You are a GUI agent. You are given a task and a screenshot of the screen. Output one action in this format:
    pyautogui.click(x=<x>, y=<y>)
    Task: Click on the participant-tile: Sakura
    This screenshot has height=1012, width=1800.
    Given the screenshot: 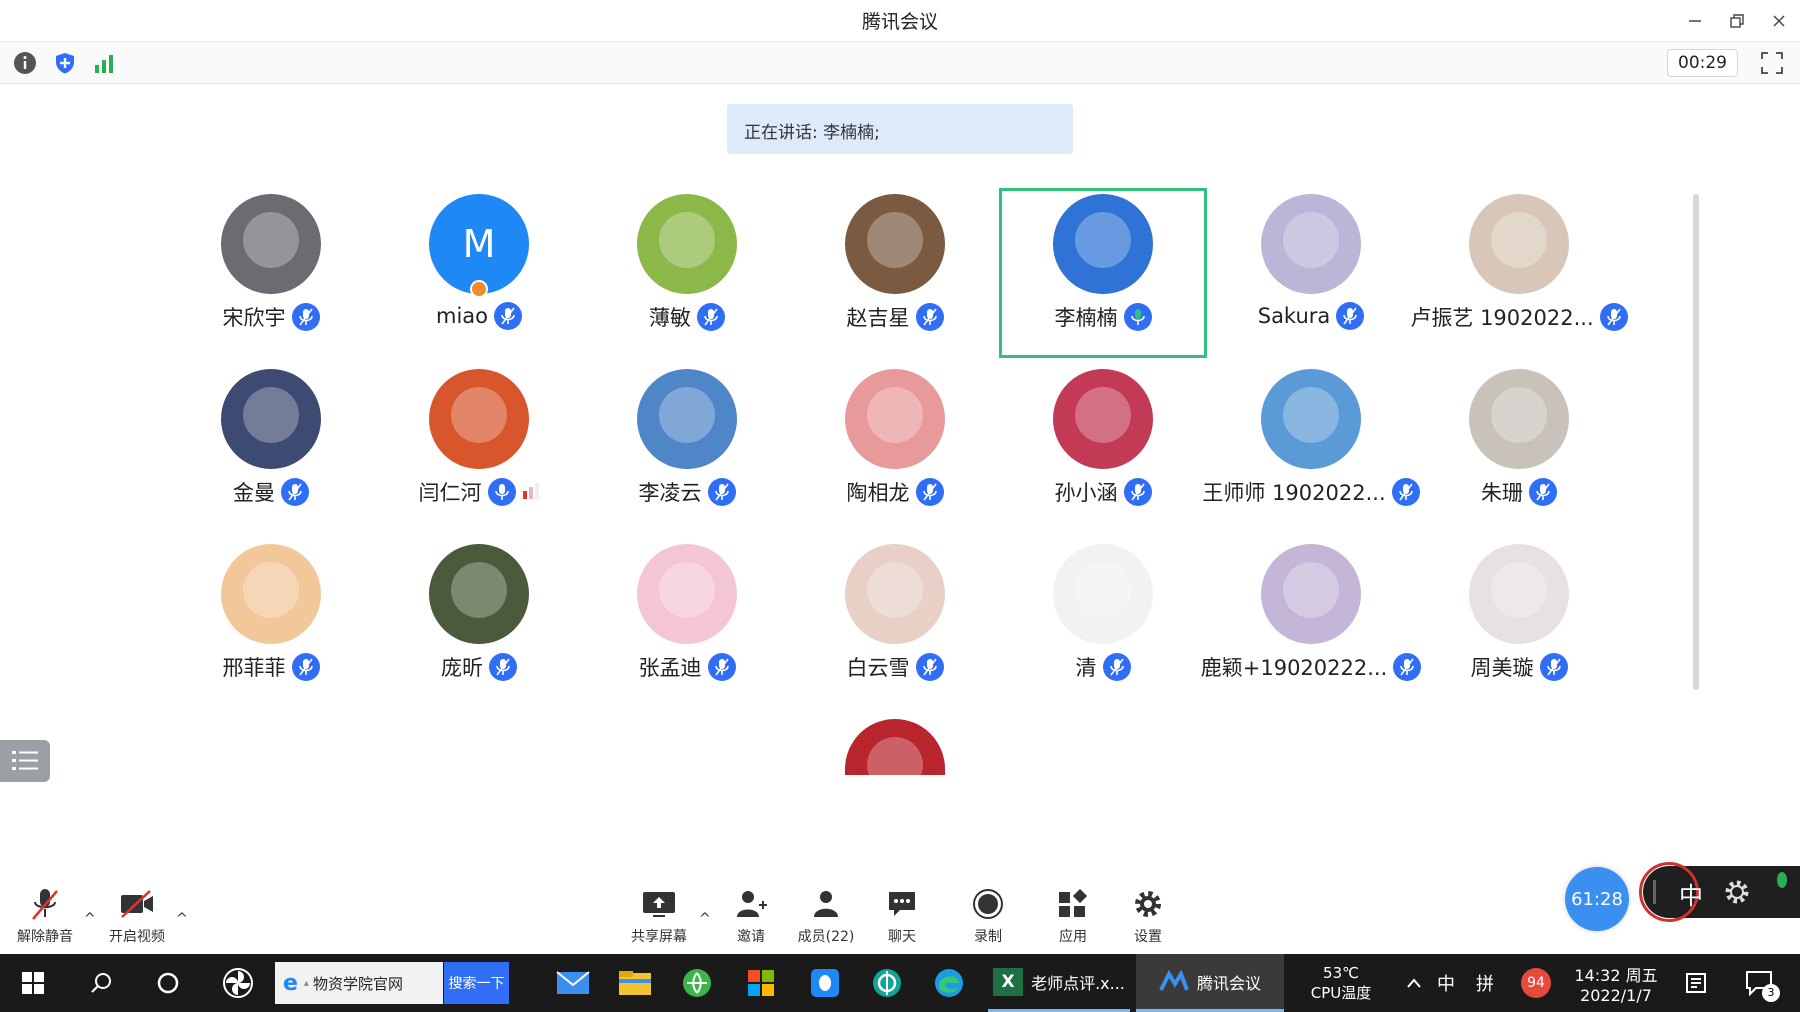 What is the action you would take?
    pyautogui.click(x=1311, y=273)
    